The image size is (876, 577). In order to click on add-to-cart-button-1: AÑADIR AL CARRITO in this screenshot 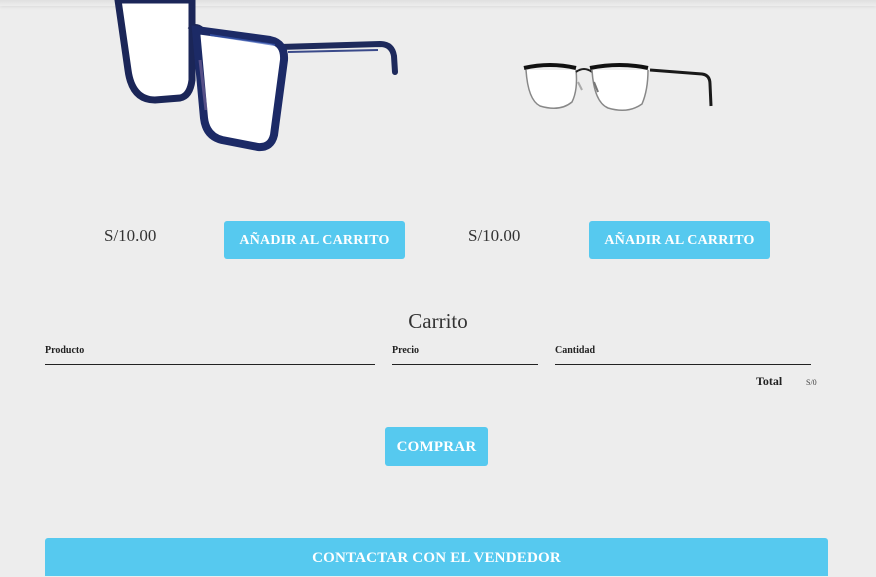, I will do `click(314, 240)`.